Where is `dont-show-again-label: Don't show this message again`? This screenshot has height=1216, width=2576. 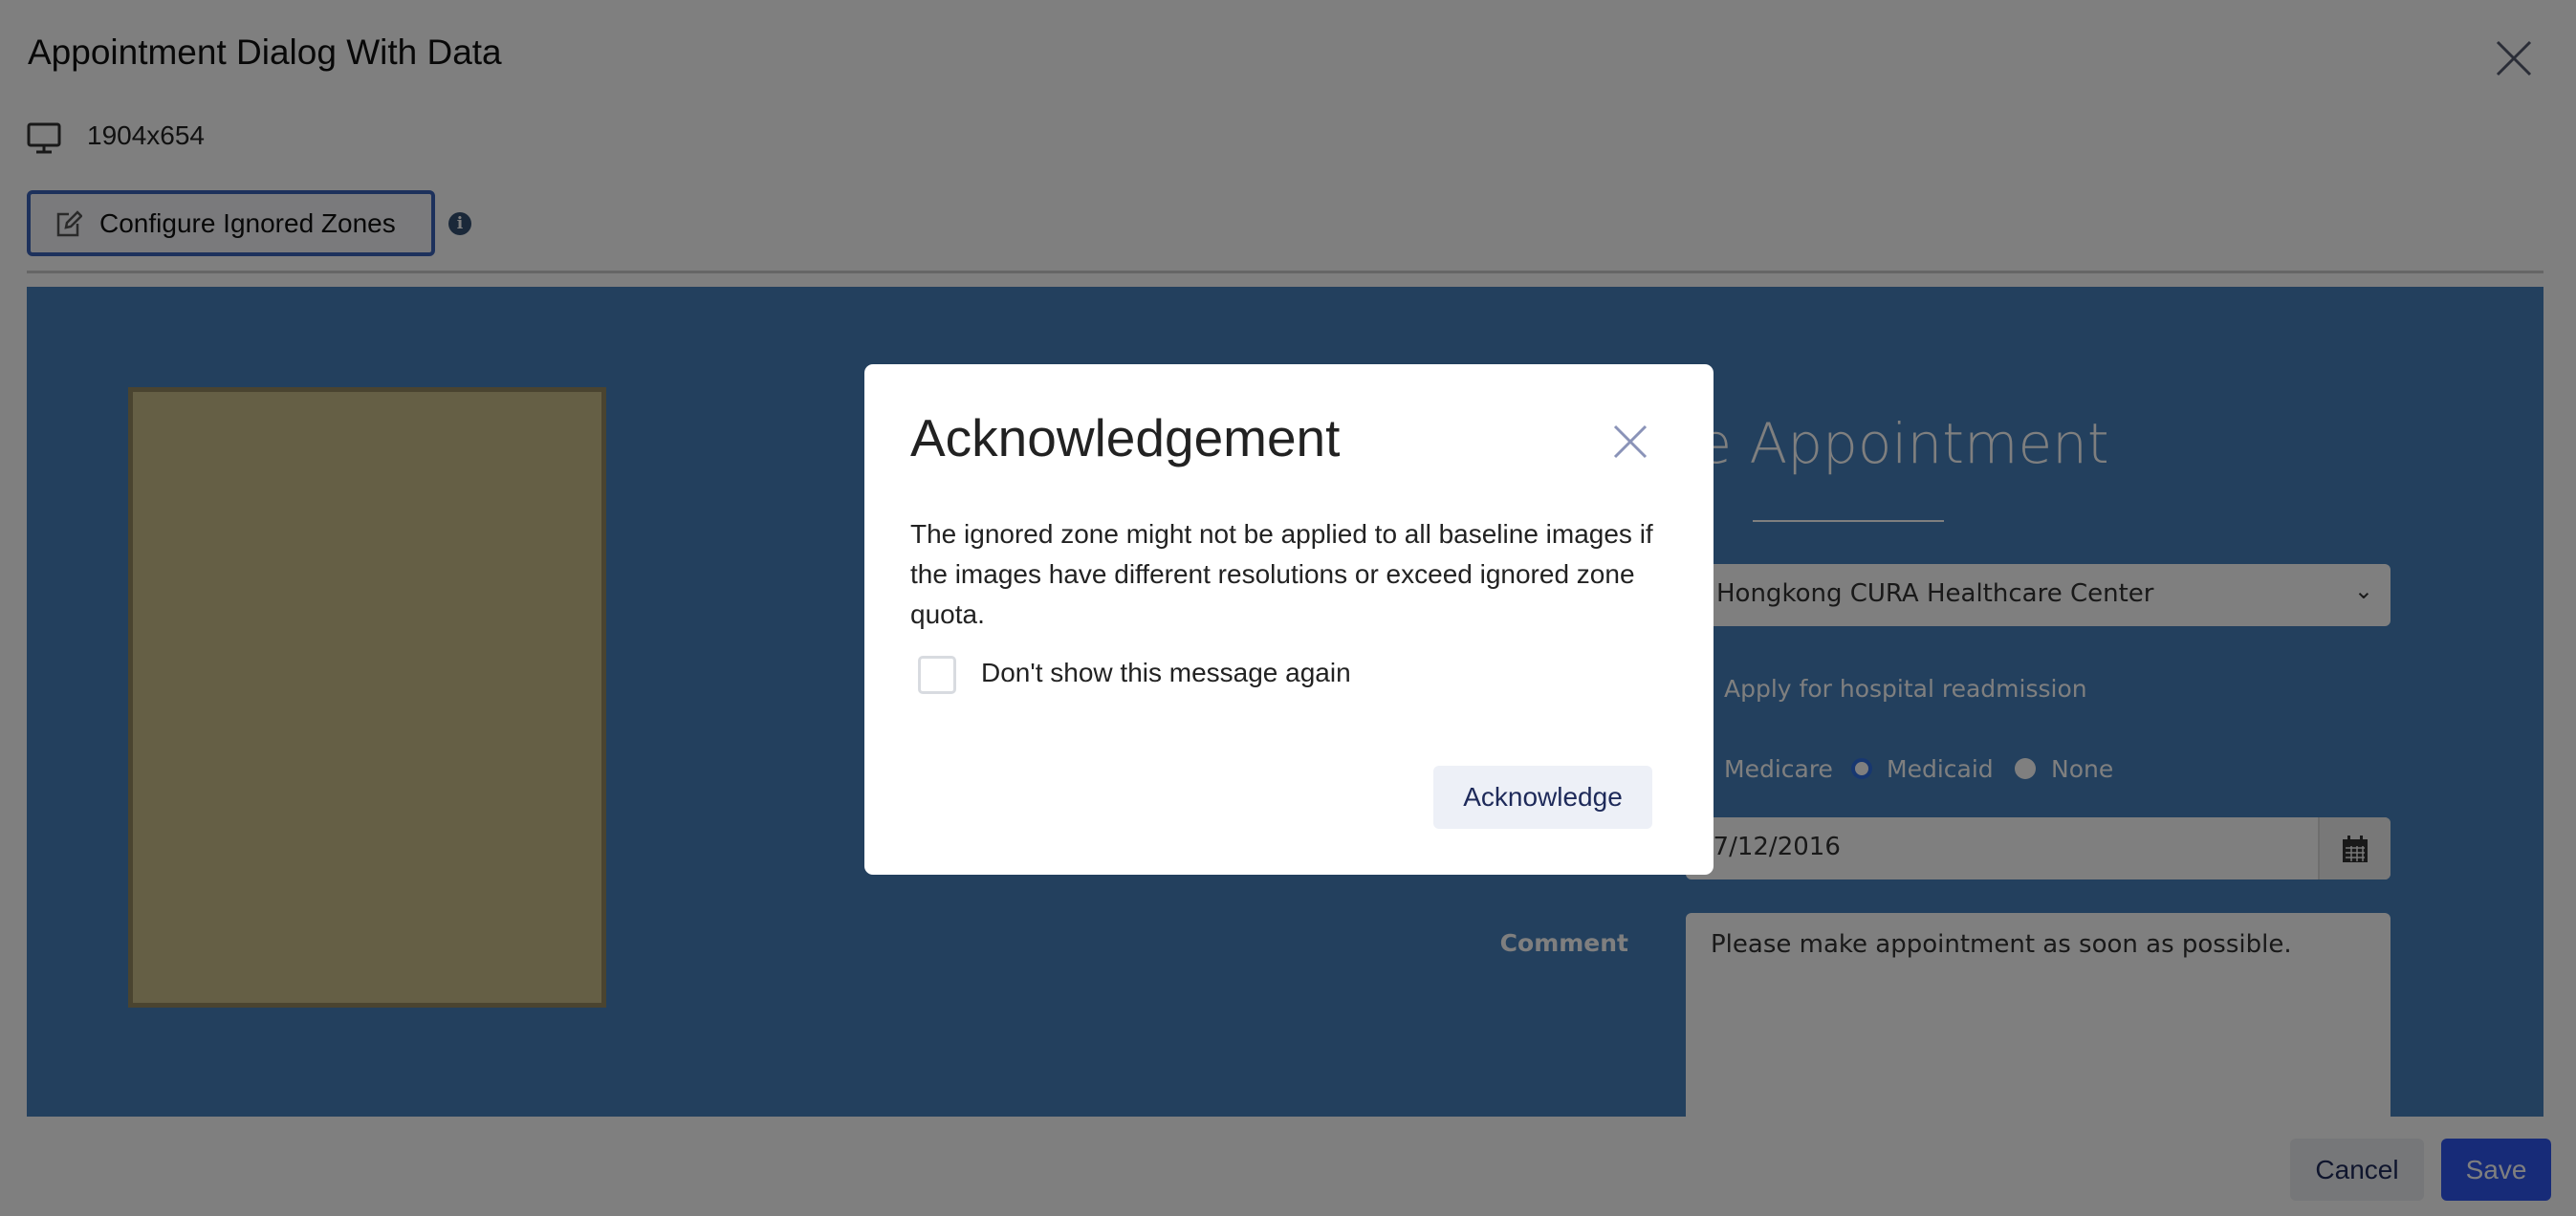
dont-show-again-label: Don't show this message again is located at coordinates (1166, 673).